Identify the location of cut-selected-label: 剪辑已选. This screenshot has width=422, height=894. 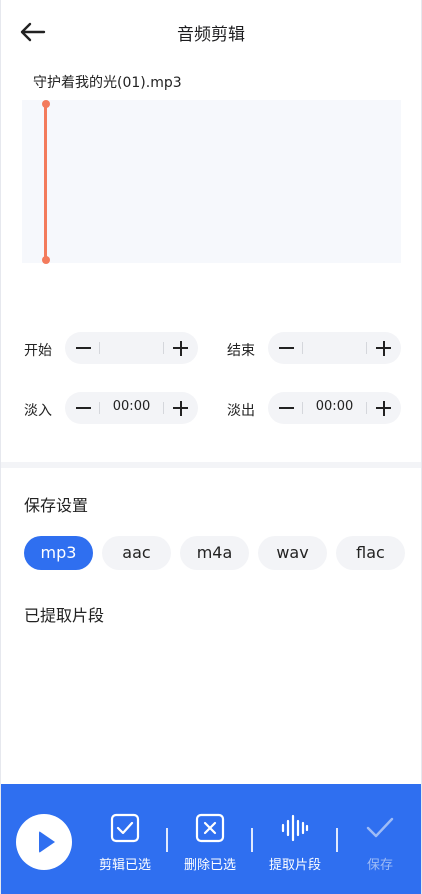
(124, 865).